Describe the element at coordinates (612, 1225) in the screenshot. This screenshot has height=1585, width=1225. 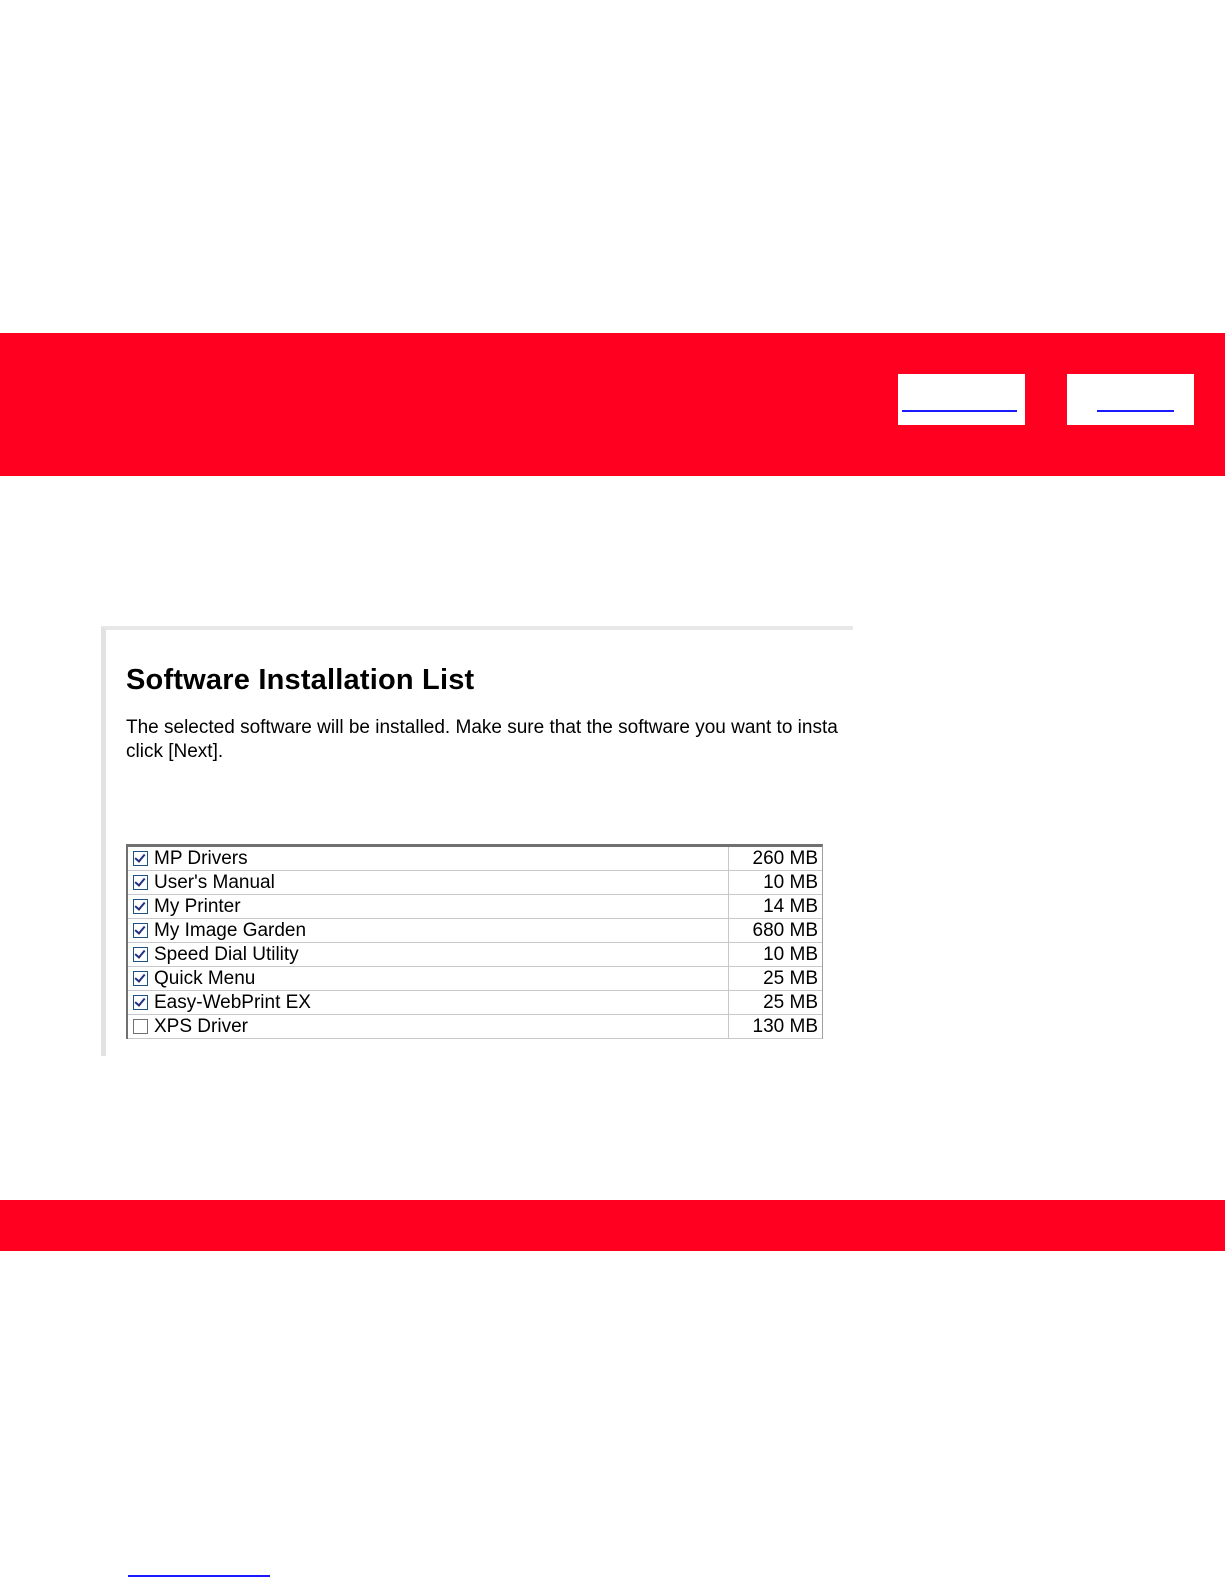
I see `footer-band` at that location.